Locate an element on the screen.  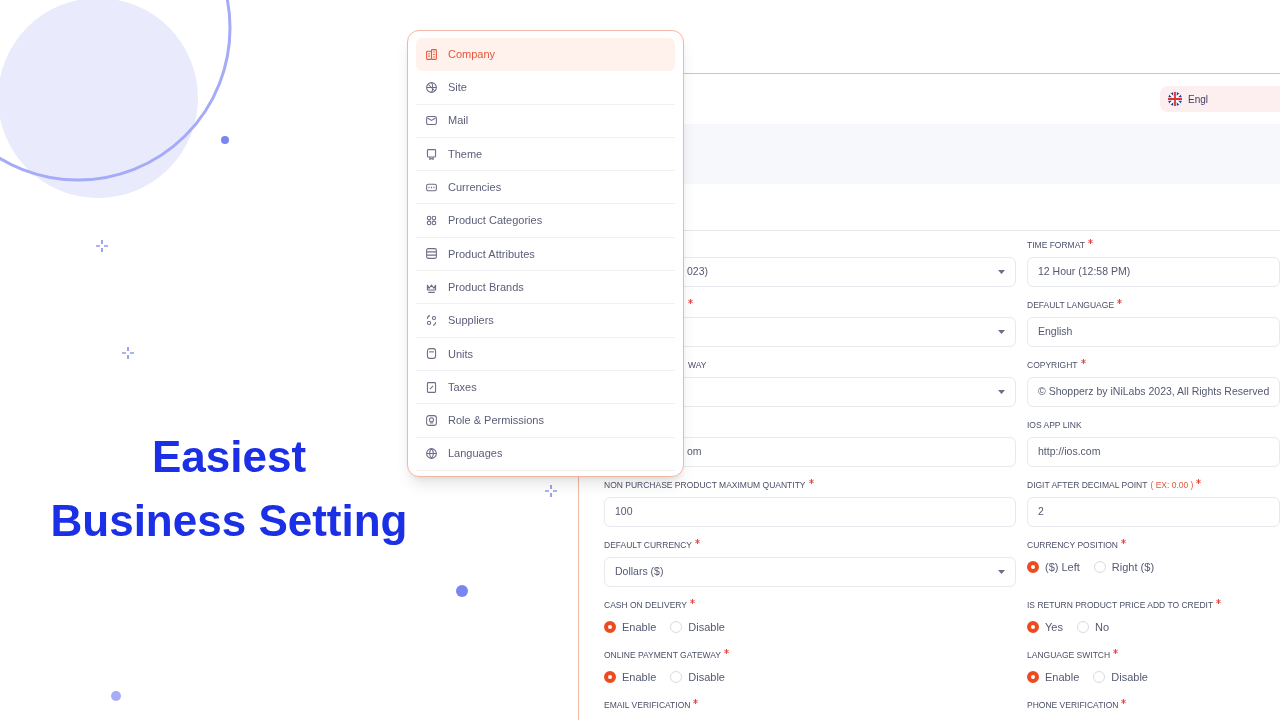
settings-menu-item: Role & Permissions is located at coordinates (545, 421).